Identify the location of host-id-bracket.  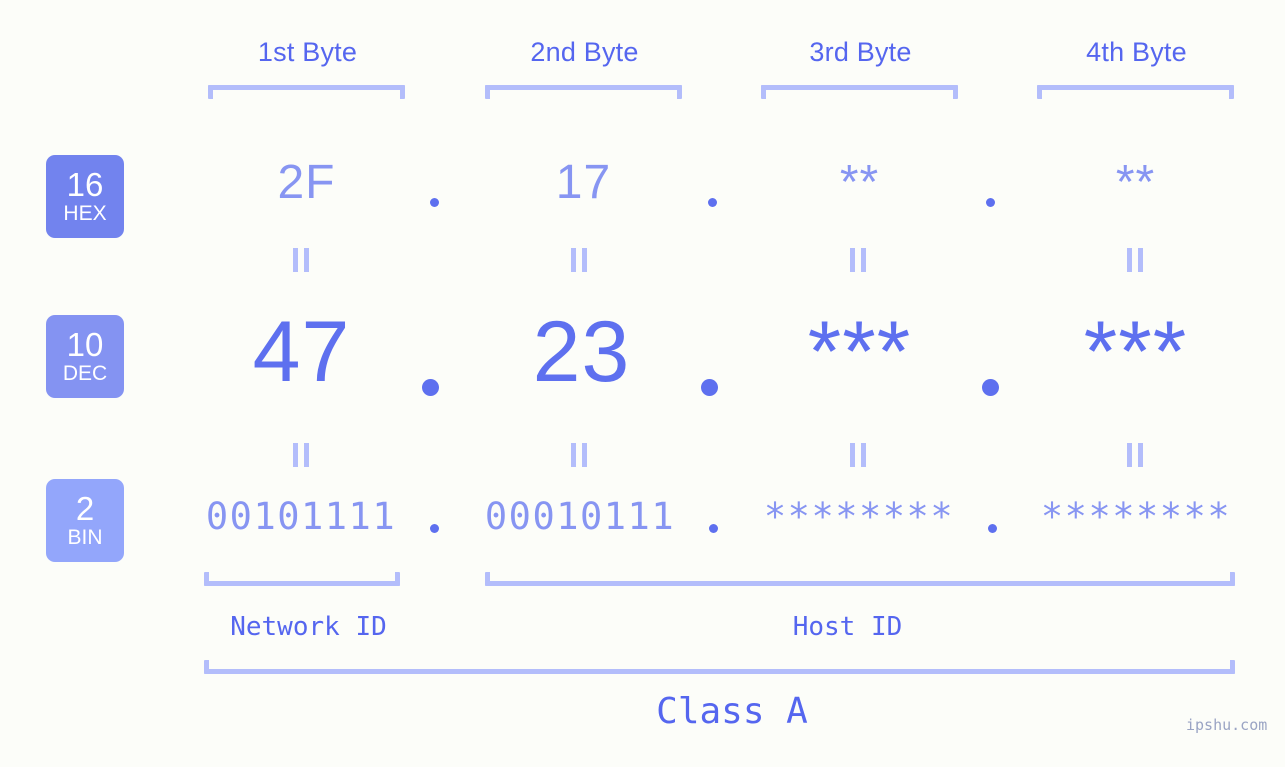
(860, 579).